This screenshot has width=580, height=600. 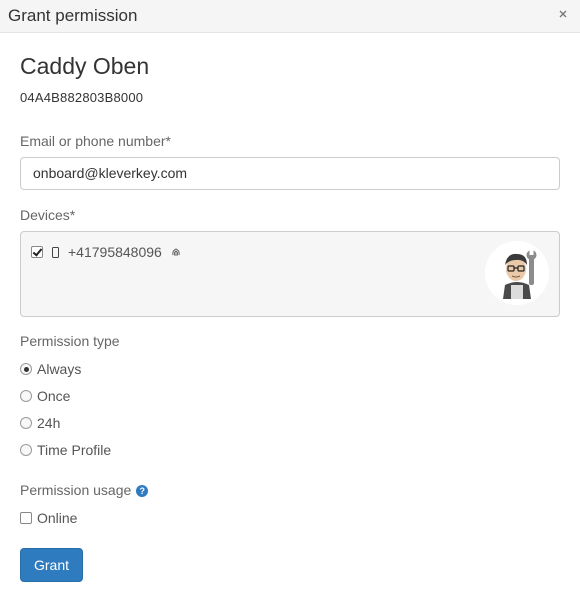 I want to click on radio-label: Time Profile, so click(x=74, y=450).